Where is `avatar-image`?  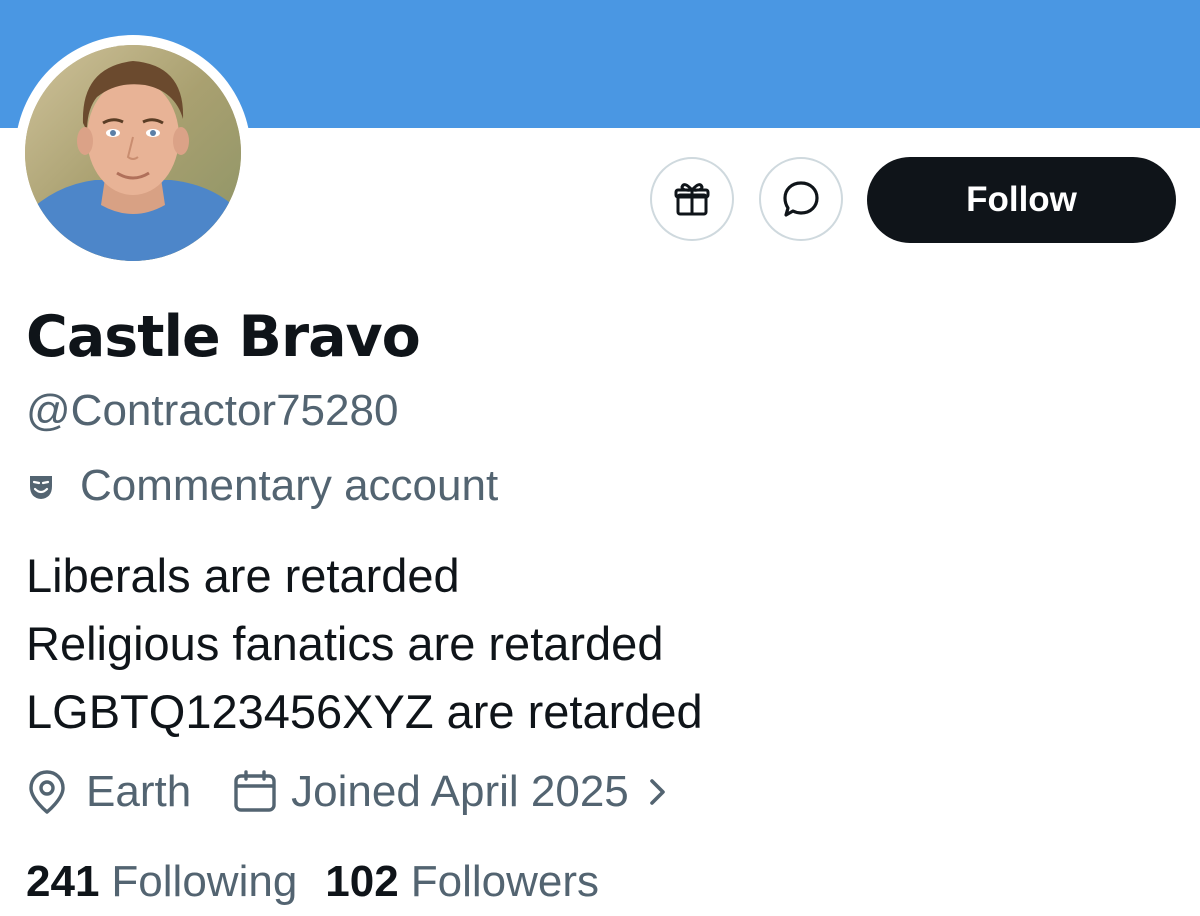 avatar-image is located at coordinates (133, 153).